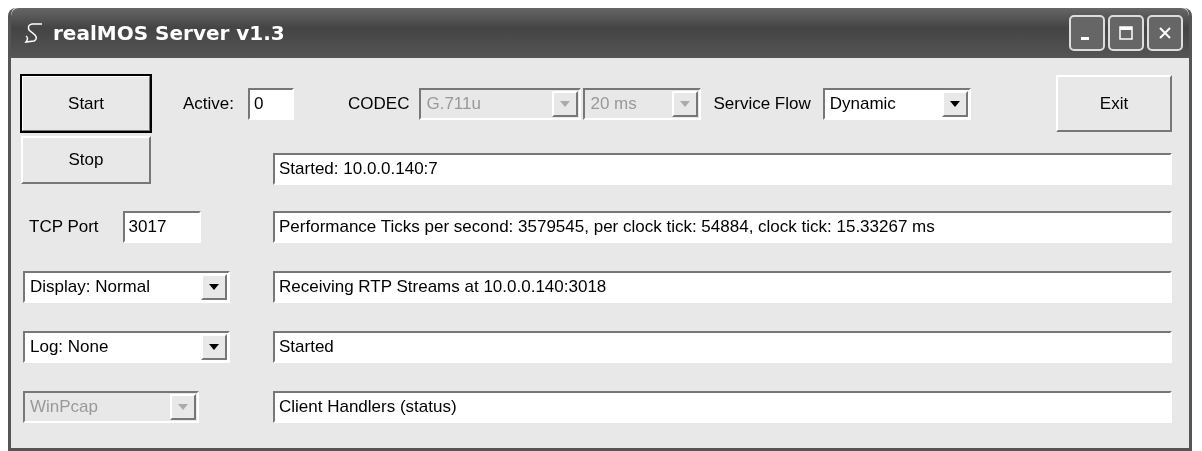 The image size is (1202, 451). Describe the element at coordinates (1087, 33) in the screenshot. I see `minimize-button` at that location.